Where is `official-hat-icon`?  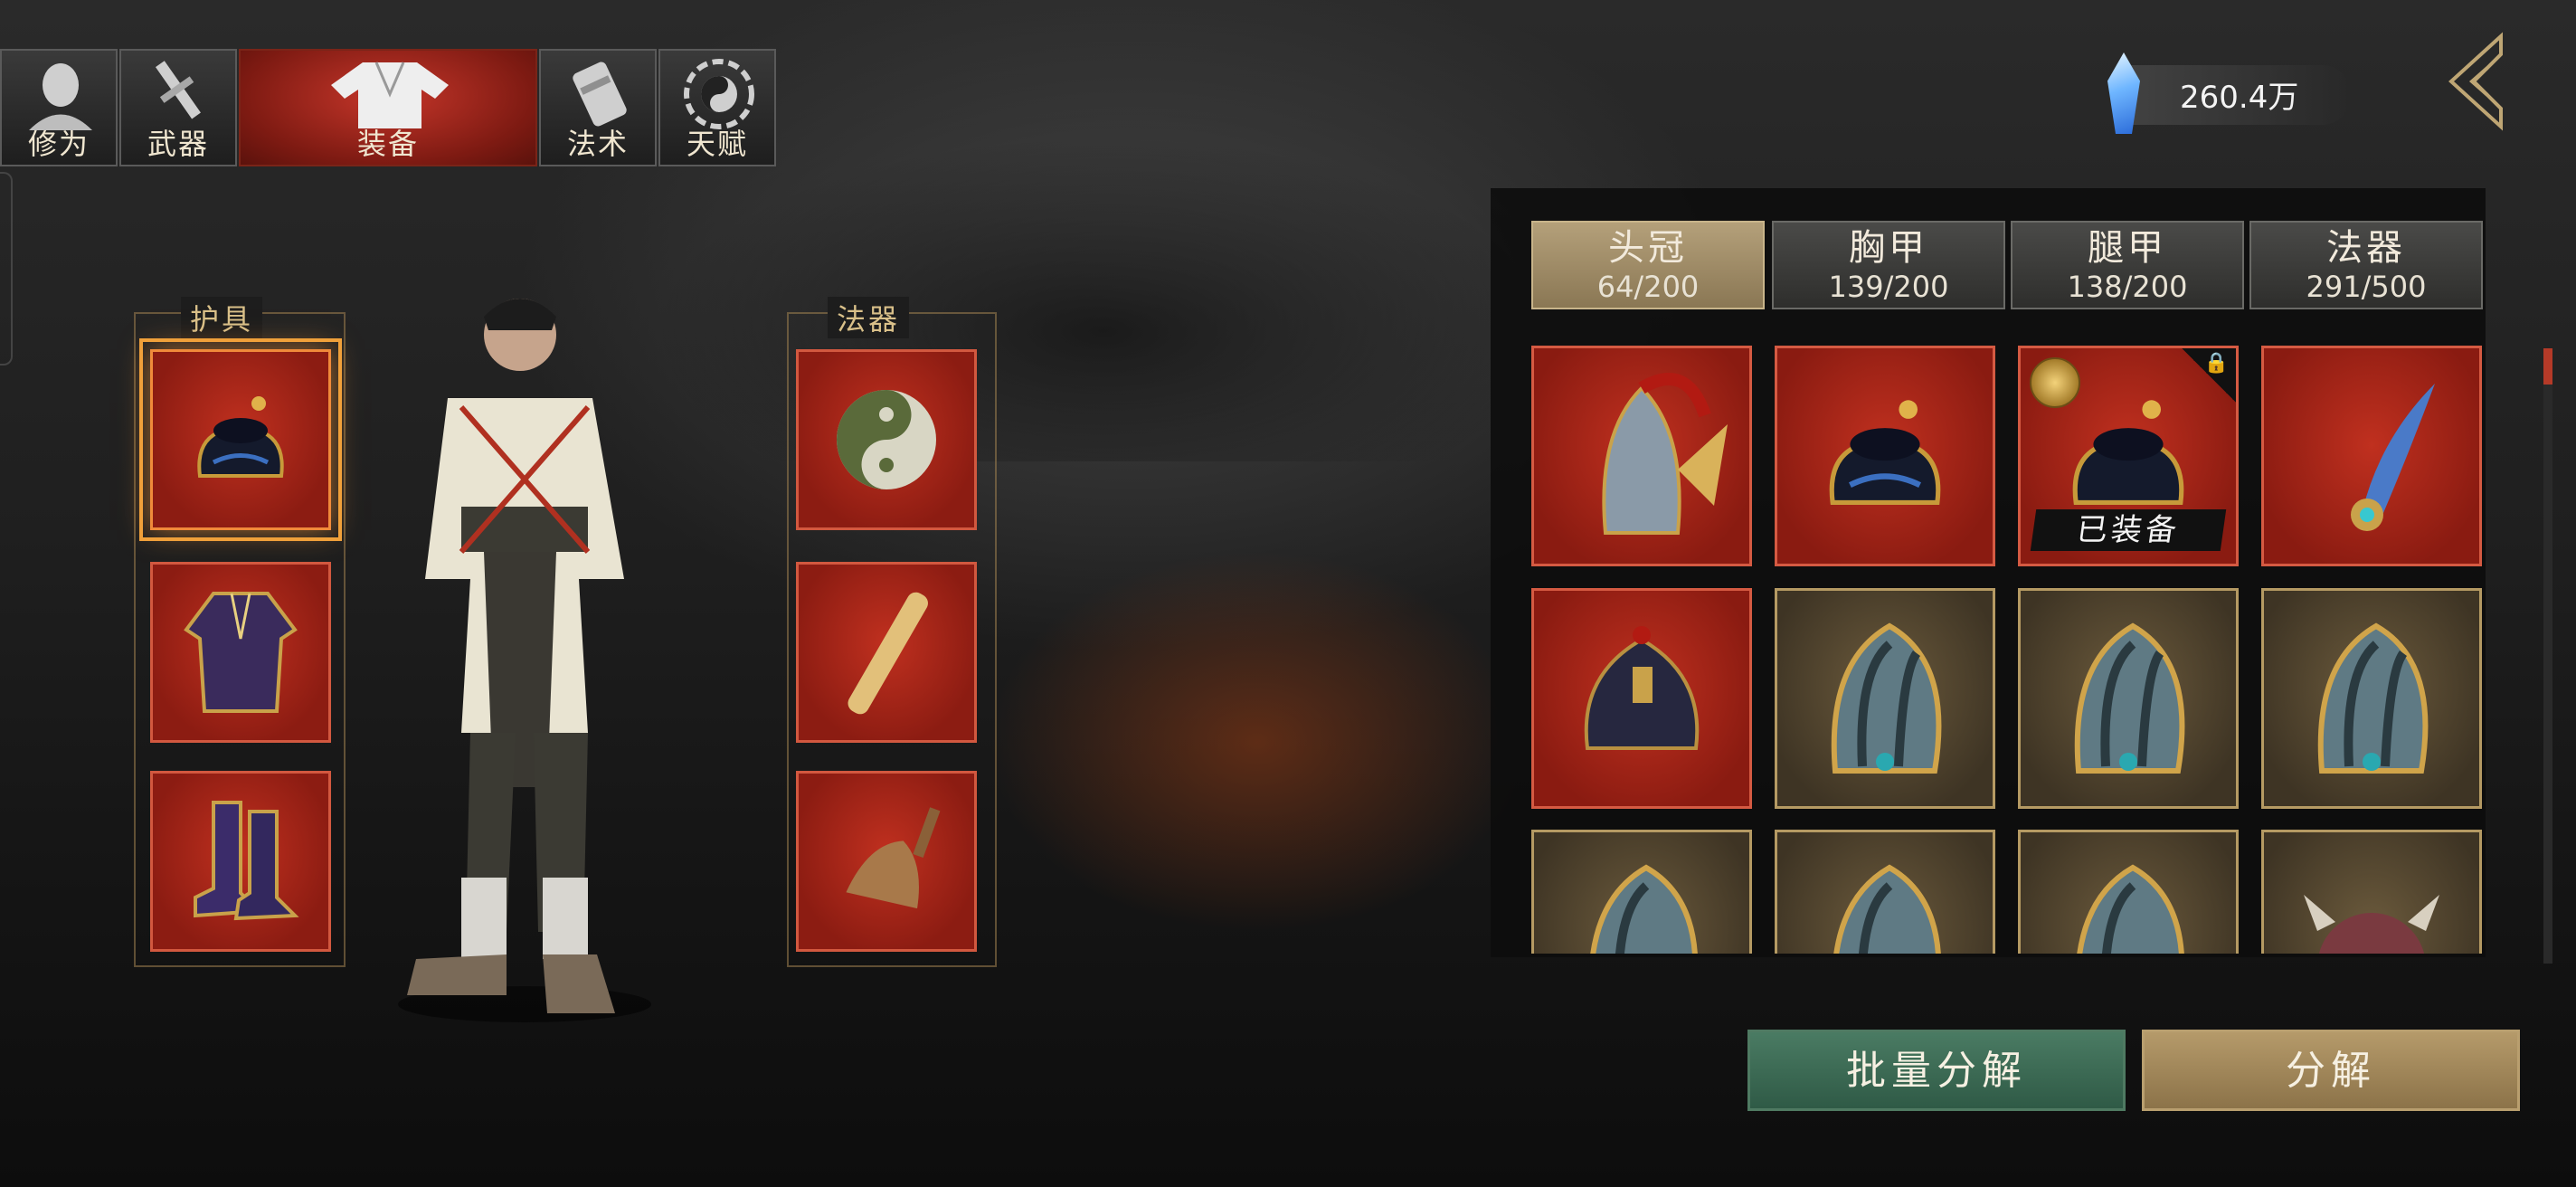 official-hat-icon is located at coordinates (1642, 688).